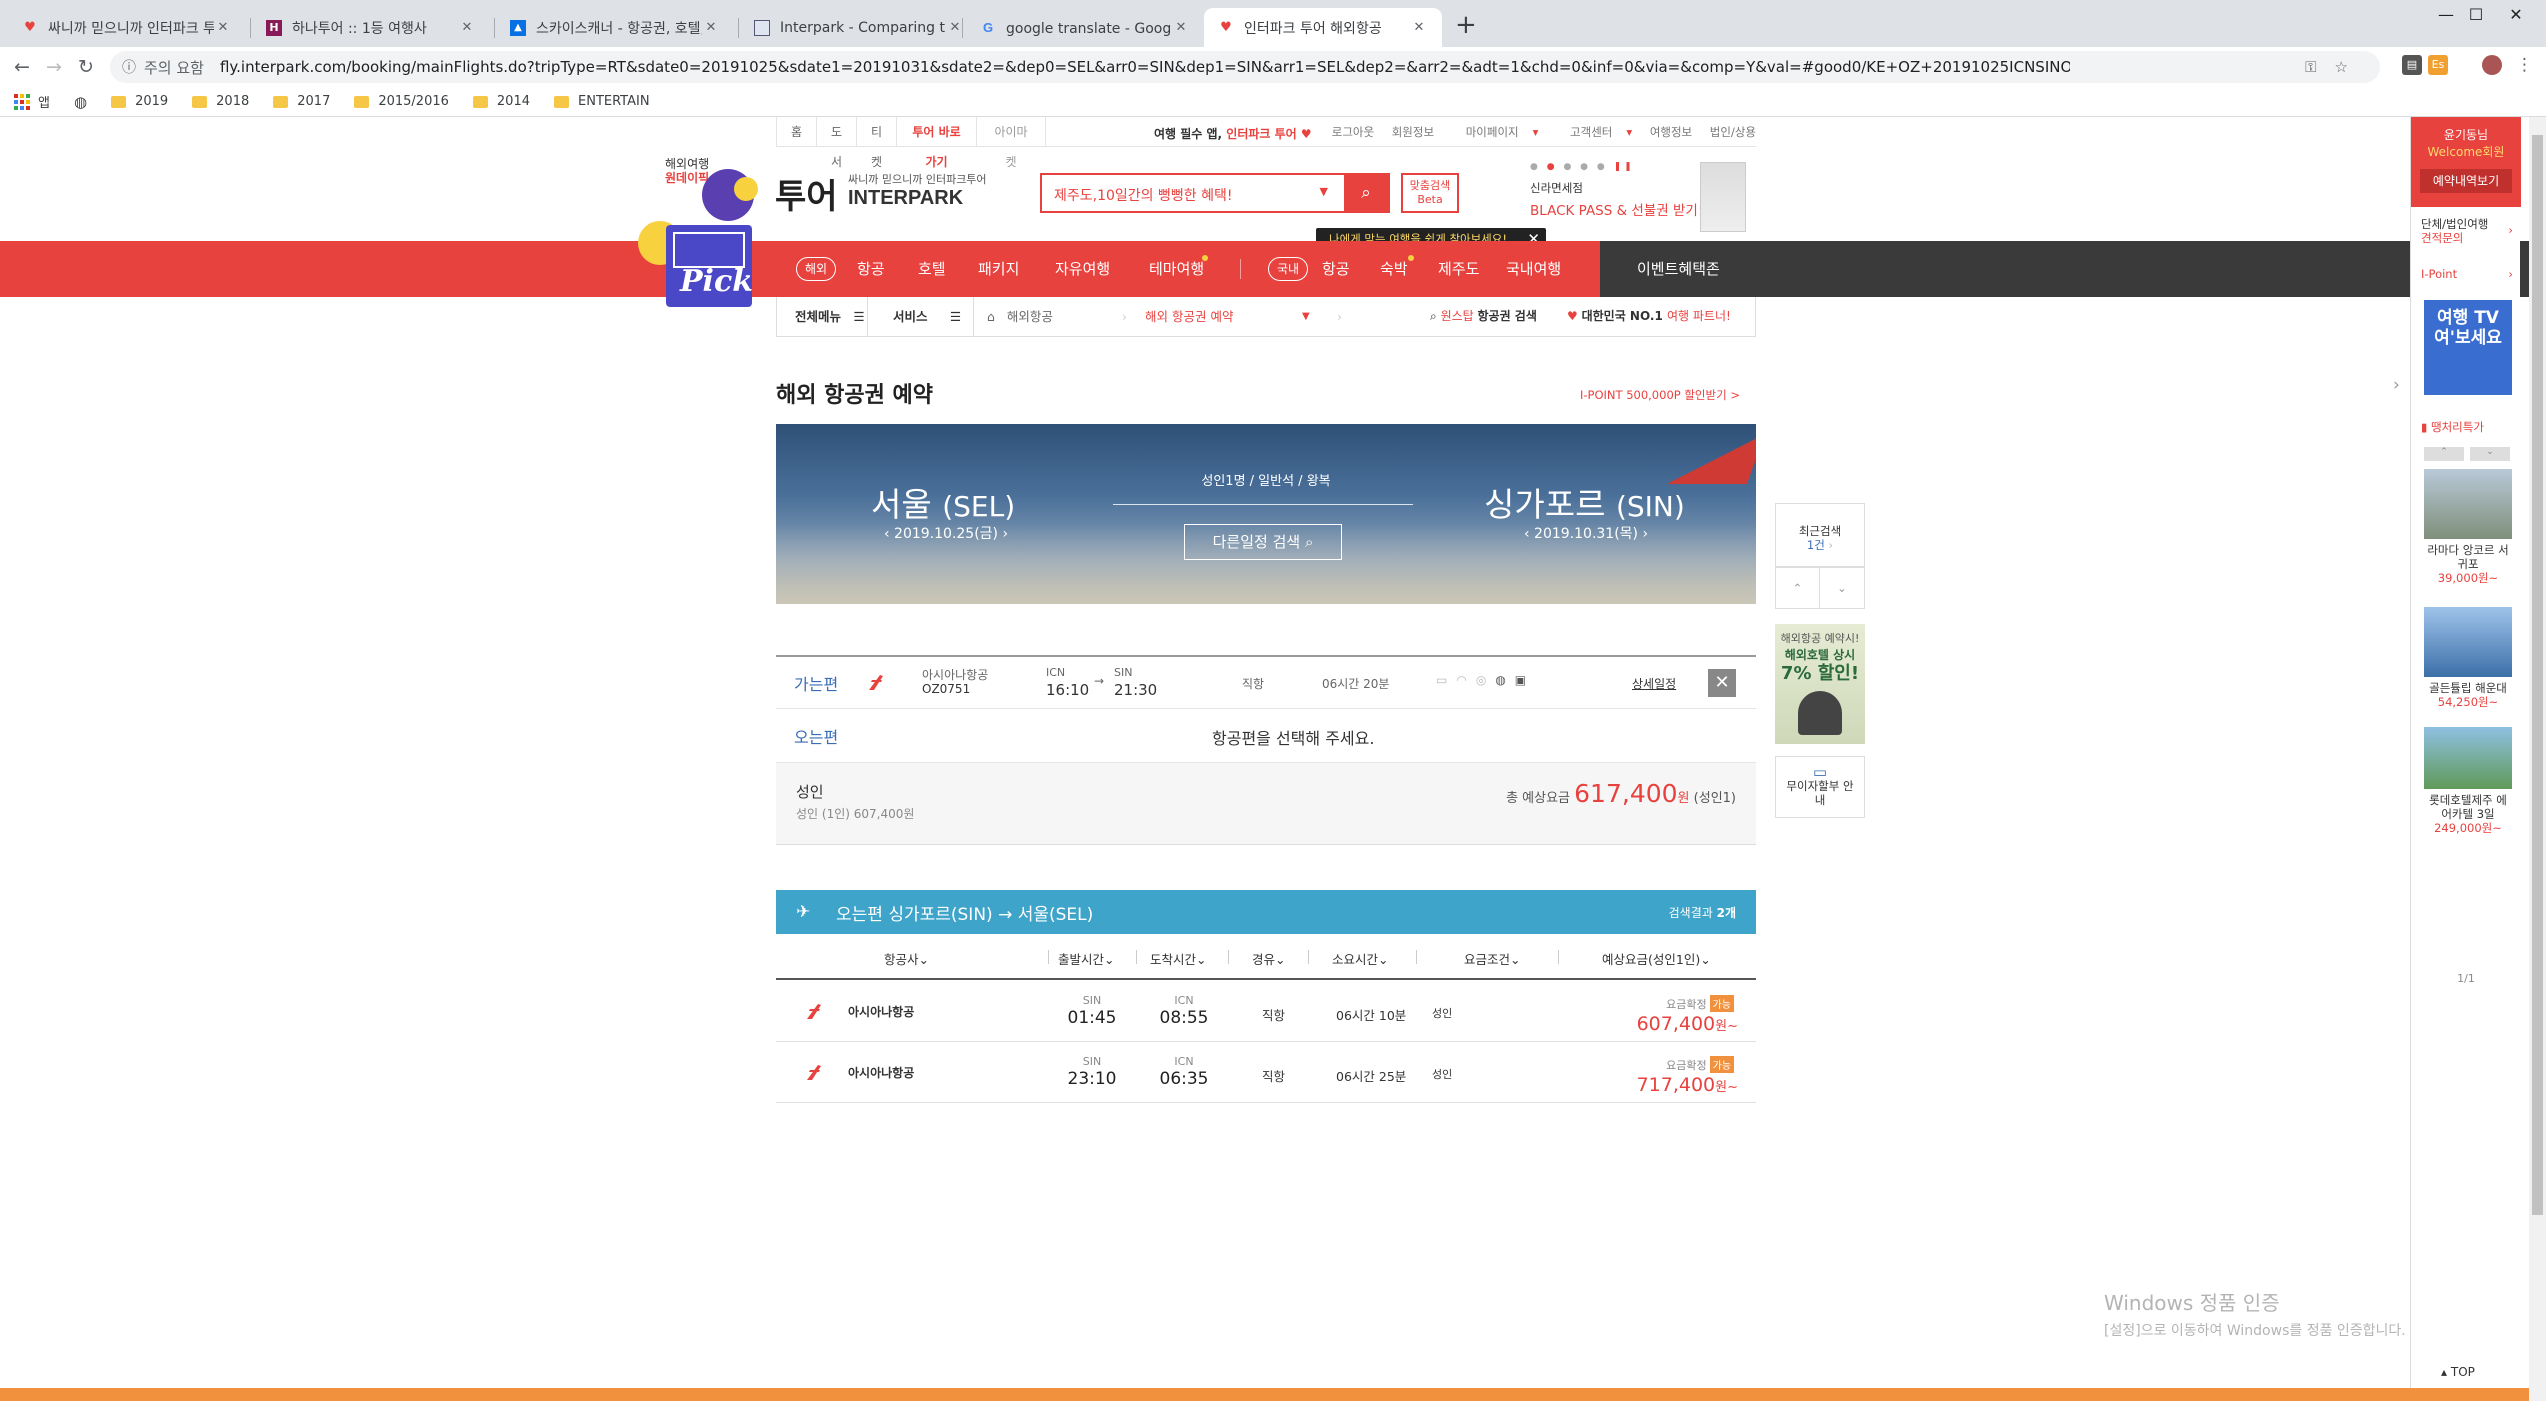 The height and width of the screenshot is (1401, 2546). I want to click on nav-theme-travel: 테마여행, so click(1176, 269).